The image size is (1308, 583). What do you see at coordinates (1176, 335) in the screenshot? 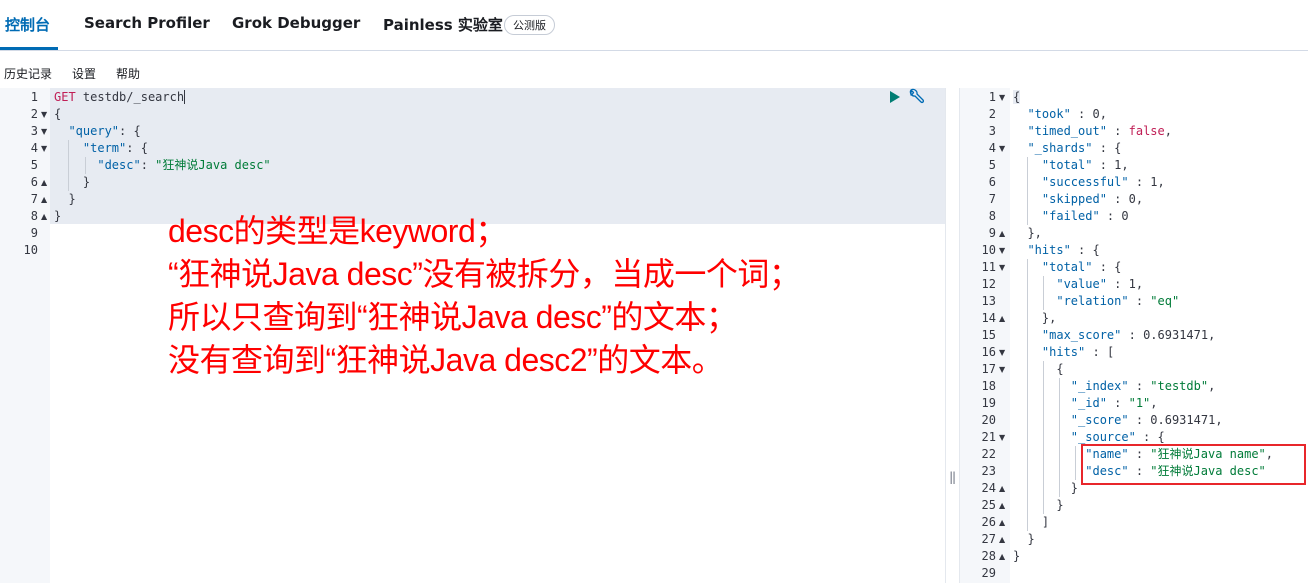
I see `max-score-value: 0.6931471` at bounding box center [1176, 335].